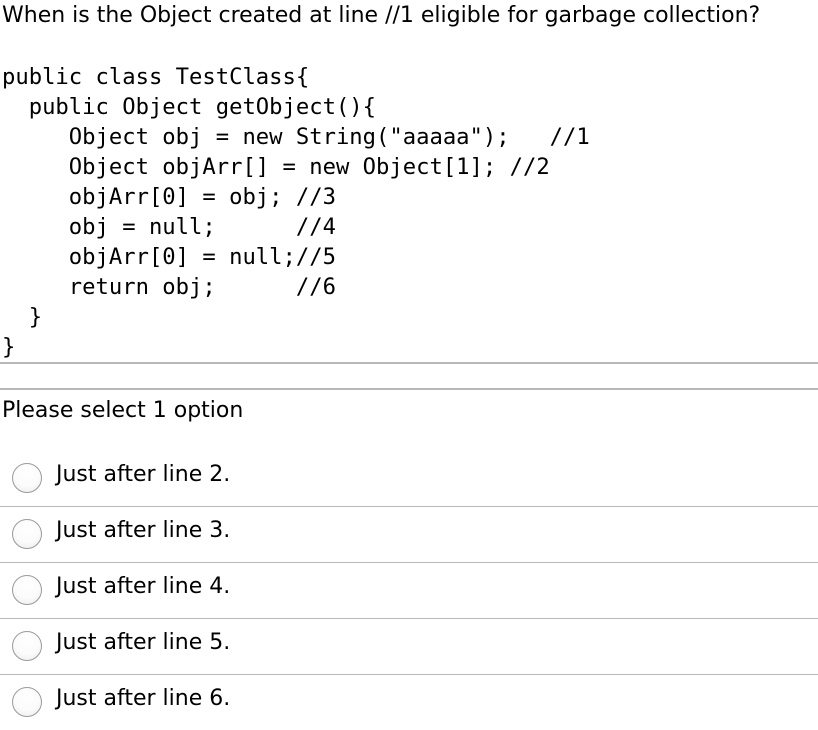 The image size is (818, 730). What do you see at coordinates (189, 107) in the screenshot?
I see `code-line: public Object getObject(){` at bounding box center [189, 107].